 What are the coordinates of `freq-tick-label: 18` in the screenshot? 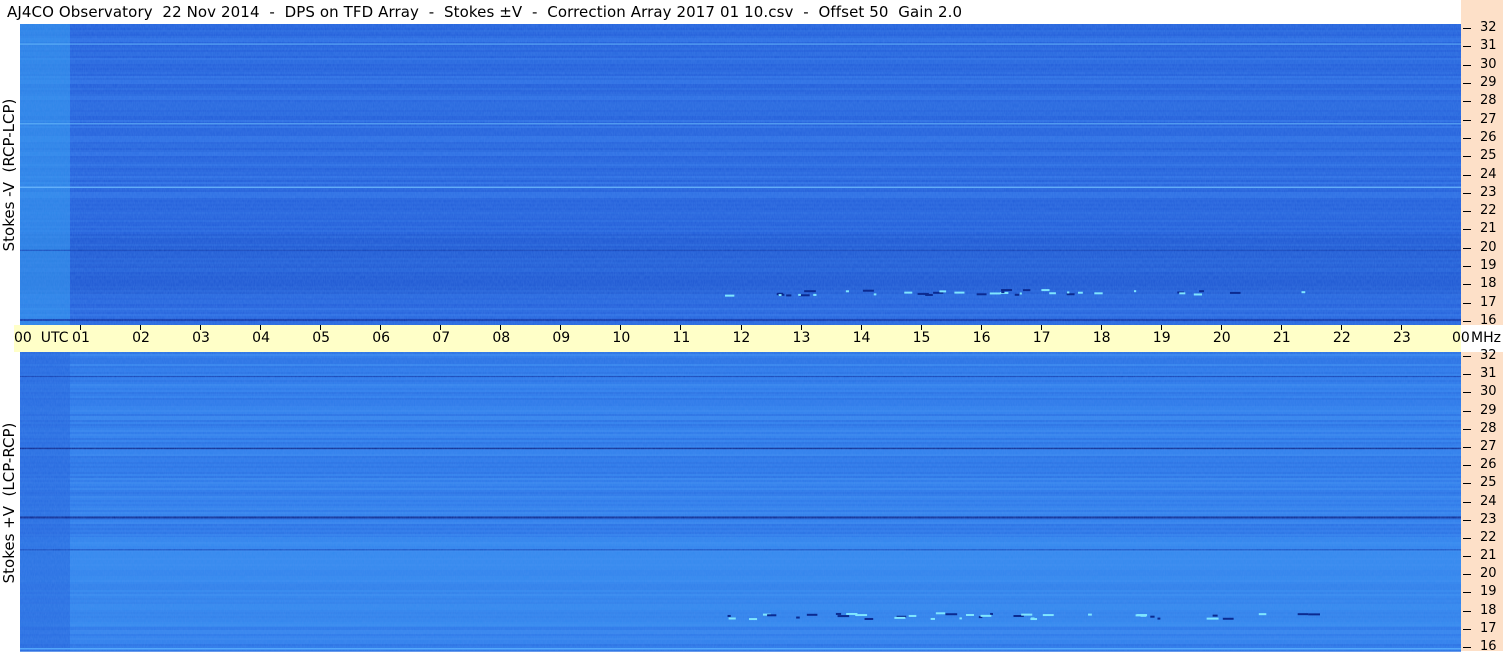 It's located at (1488, 610).